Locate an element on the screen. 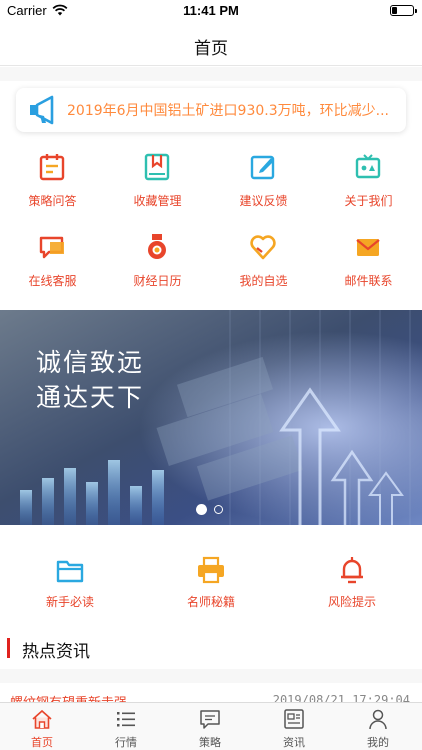 The image size is (422, 750). edit-icon is located at coordinates (262, 167).